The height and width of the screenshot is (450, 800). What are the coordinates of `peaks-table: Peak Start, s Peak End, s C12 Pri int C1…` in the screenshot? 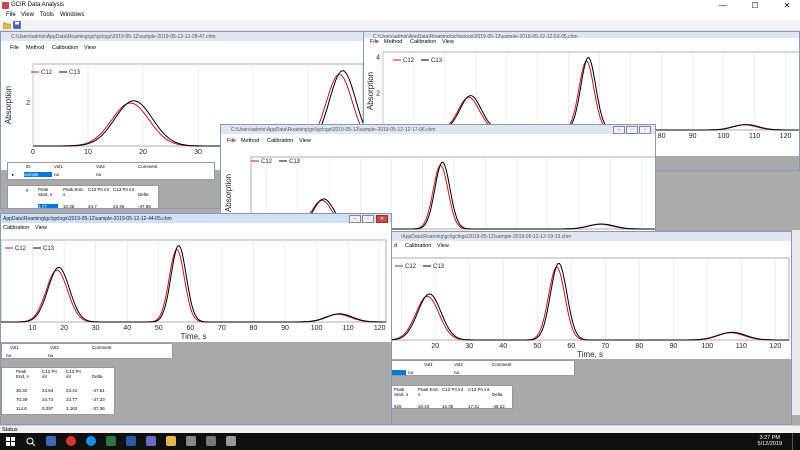 It's located at (452, 397).